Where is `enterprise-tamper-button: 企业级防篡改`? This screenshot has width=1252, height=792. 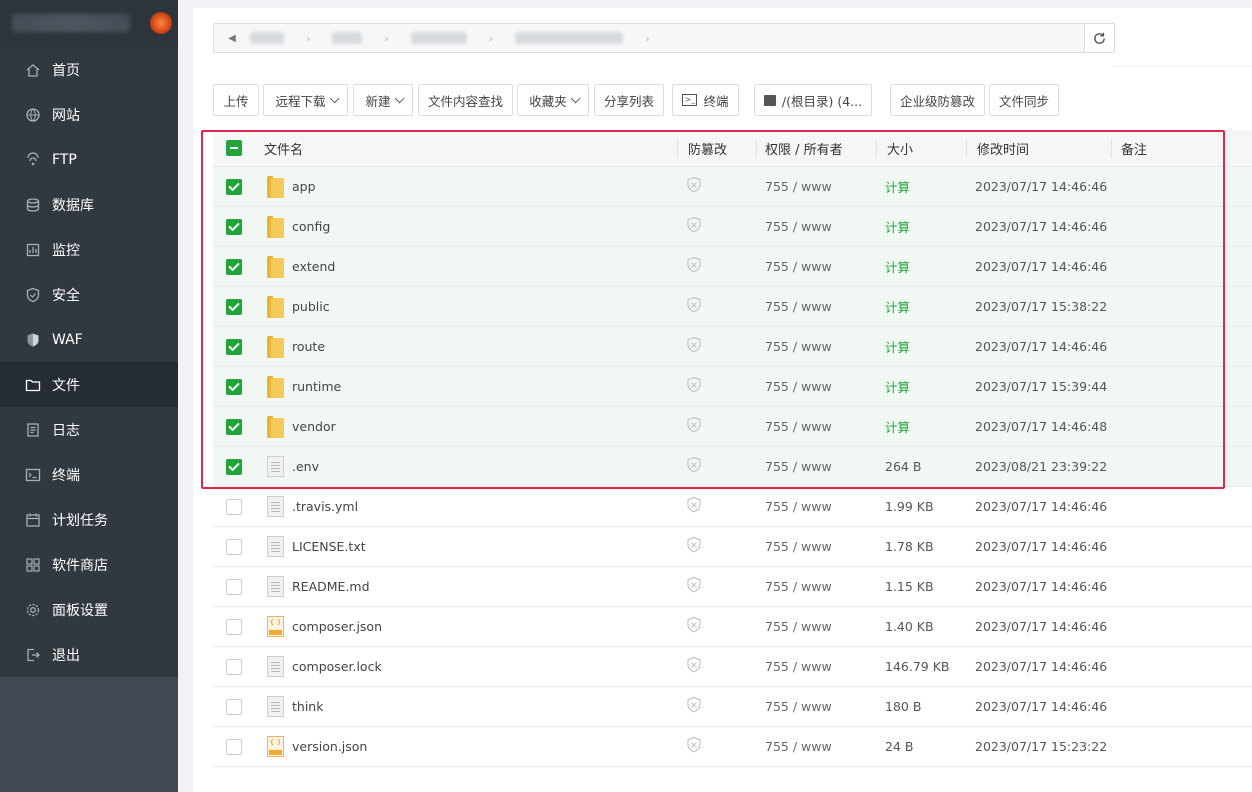
enterprise-tamper-button: 企业级防篡改 is located at coordinates (937, 100).